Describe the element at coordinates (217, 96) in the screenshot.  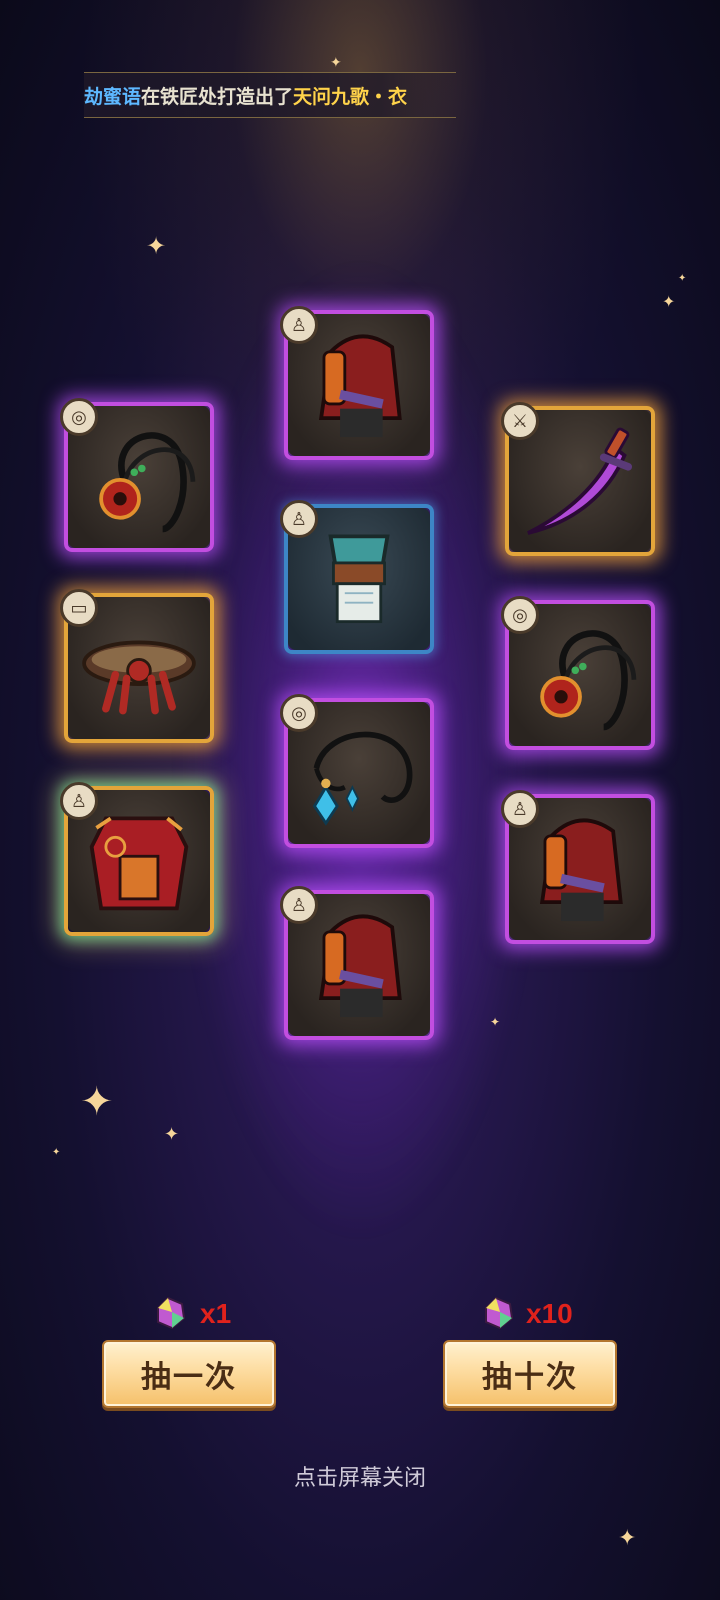
I see `announcement-text: 在铁匠处打造出了` at that location.